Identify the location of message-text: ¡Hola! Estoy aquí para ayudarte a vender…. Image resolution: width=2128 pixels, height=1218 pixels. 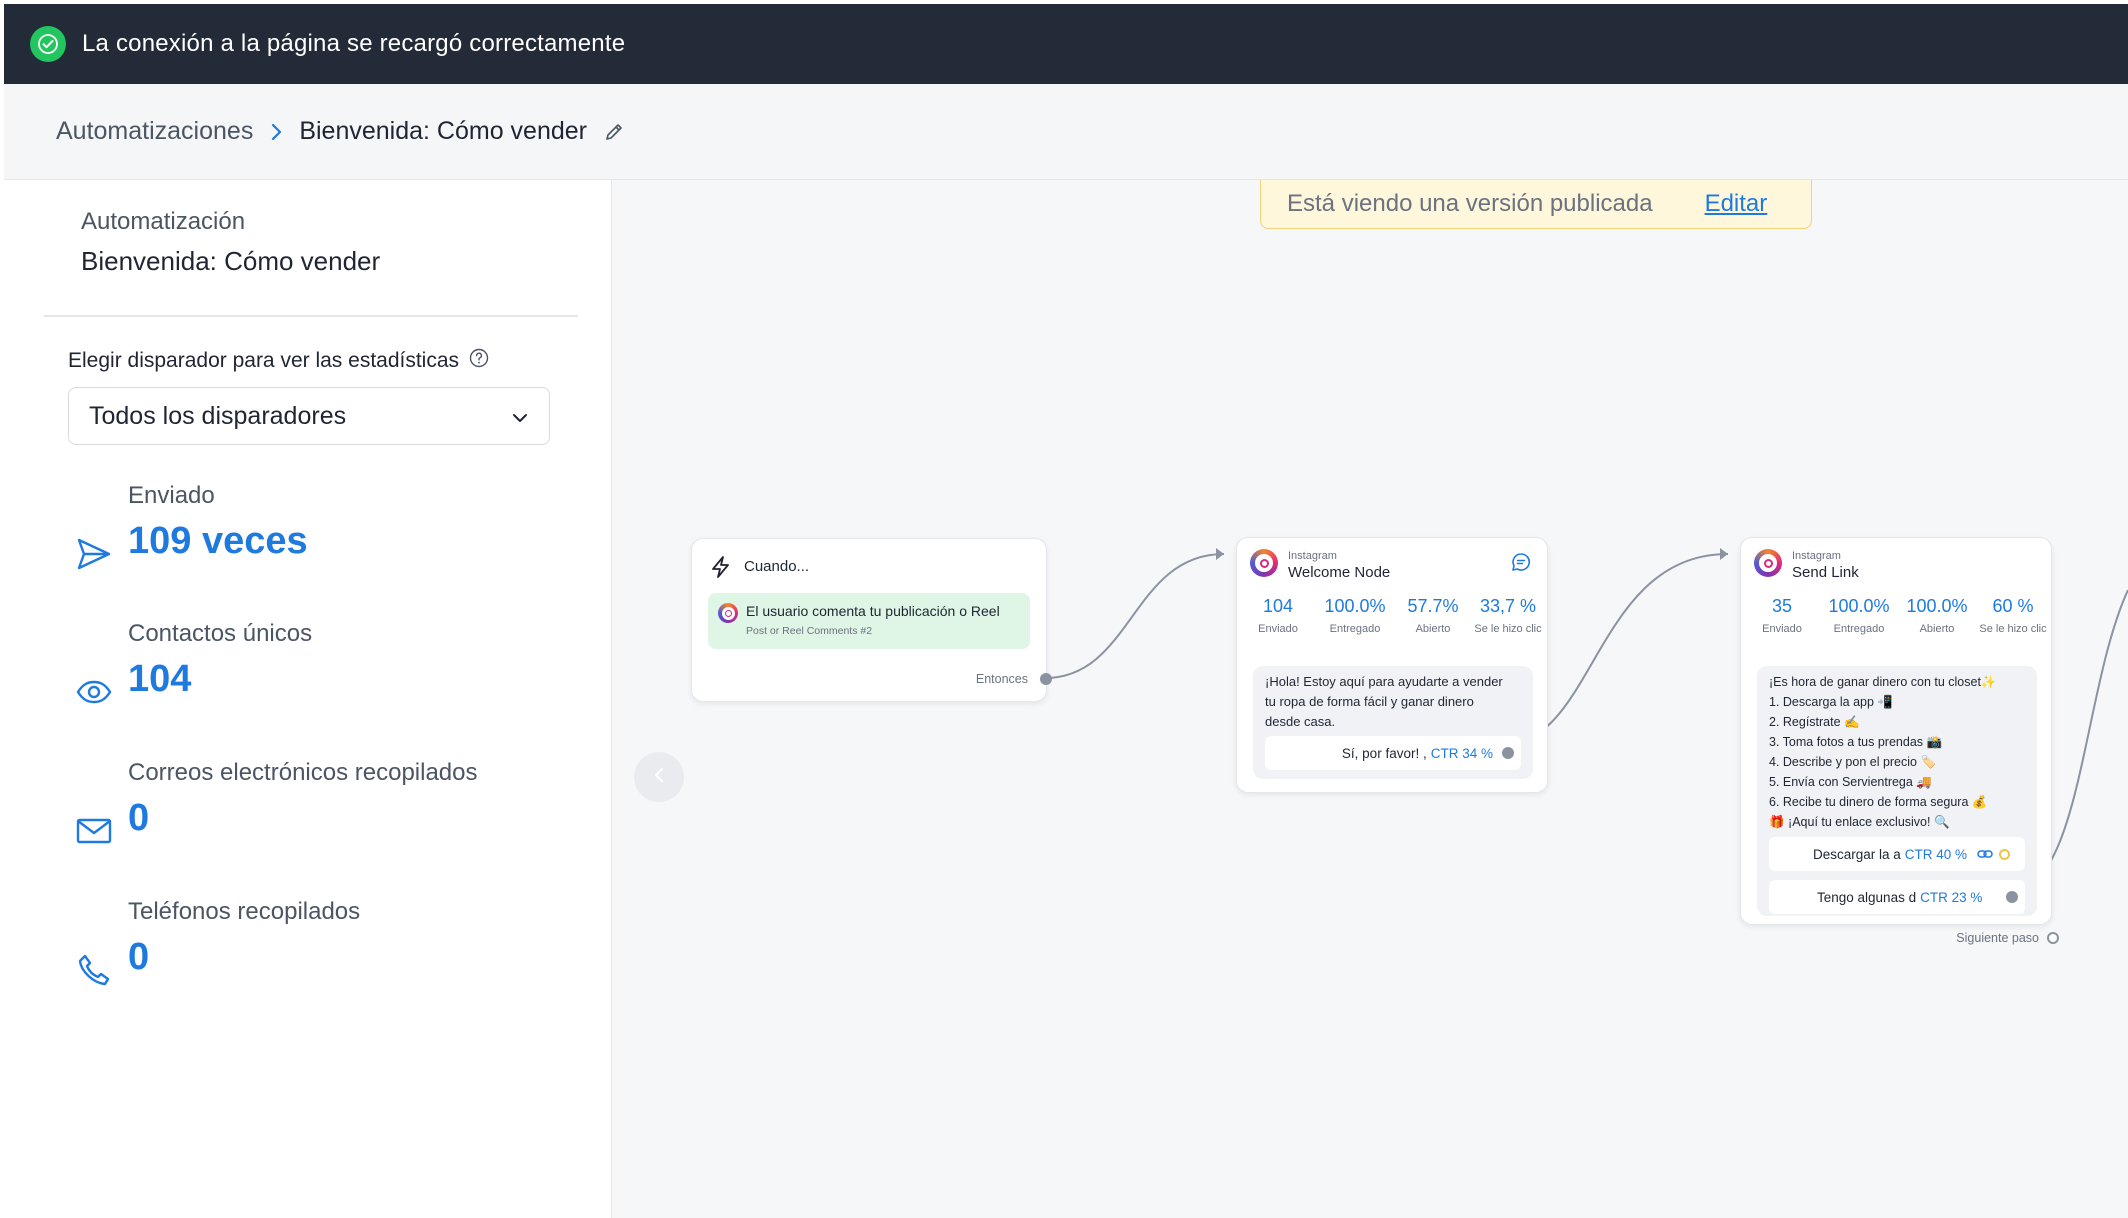
(1395, 702).